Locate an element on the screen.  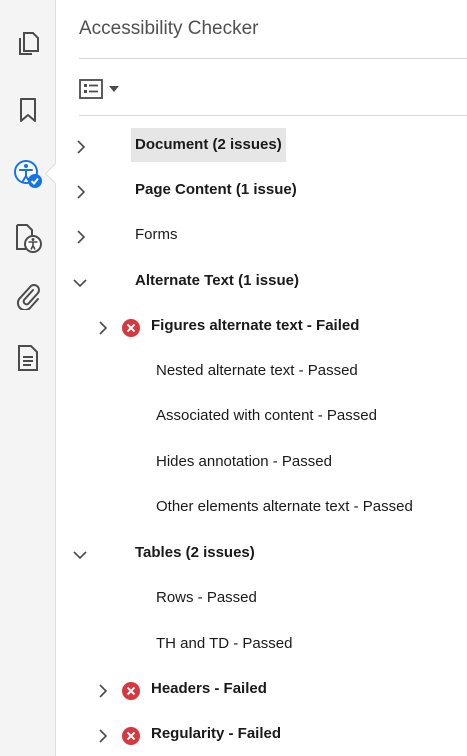
tools-rail is located at coordinates (28, 378).